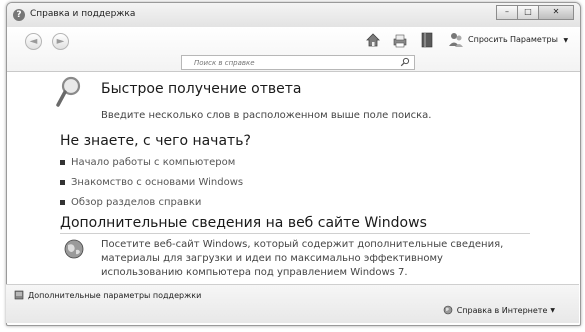 The height and width of the screenshot is (332, 585). I want to click on back-arrow-icon: ◄, so click(33, 41).